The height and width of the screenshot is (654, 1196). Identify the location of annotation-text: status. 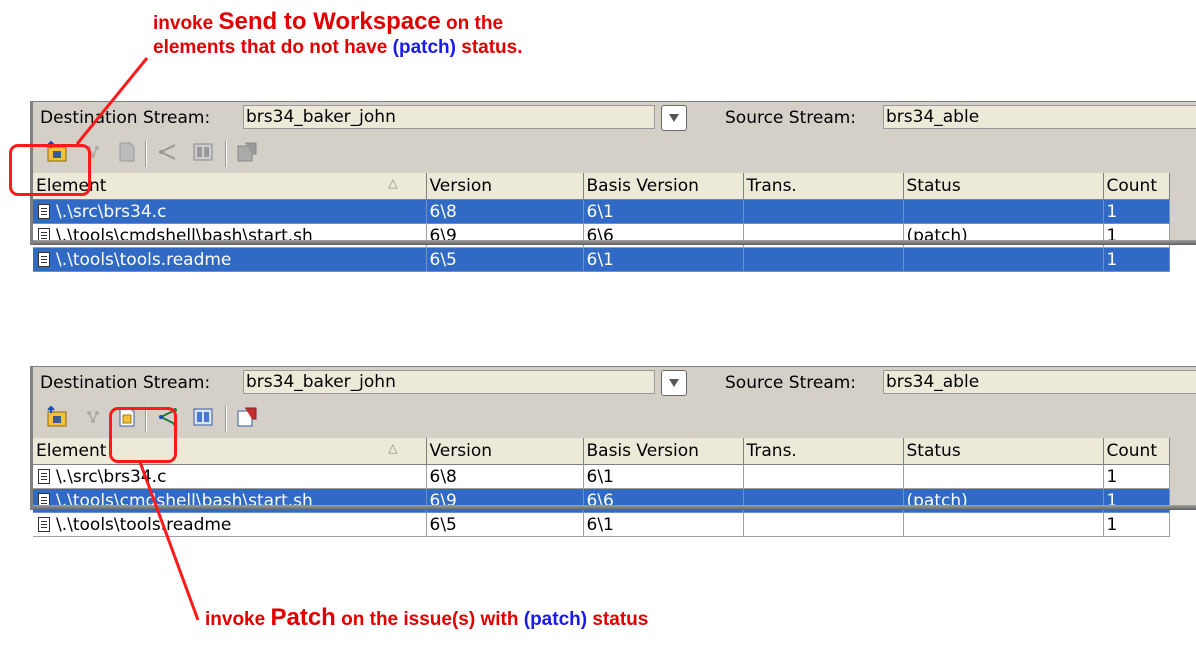
(618, 619).